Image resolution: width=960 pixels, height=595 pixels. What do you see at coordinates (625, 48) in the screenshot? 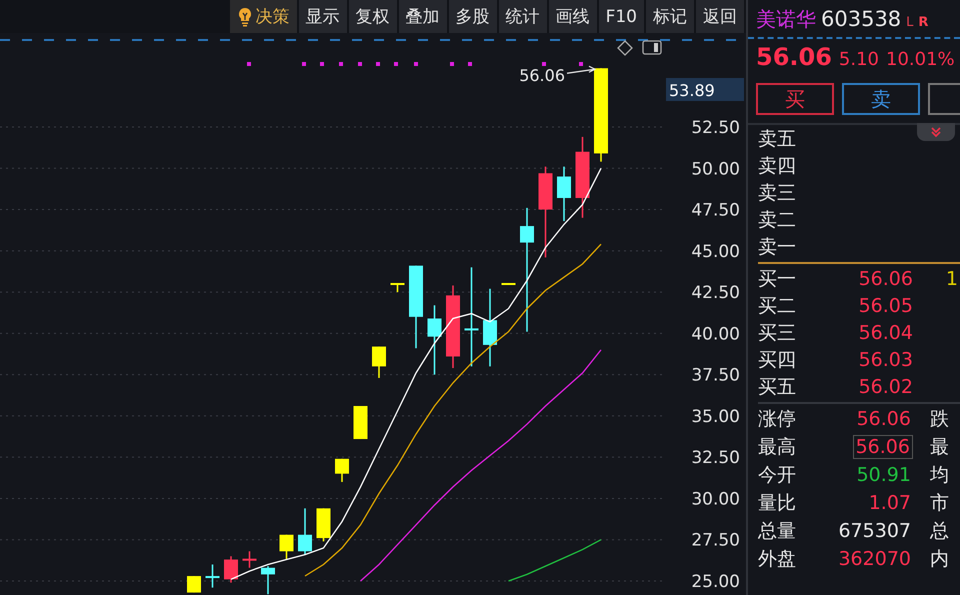
I see `diamond-icon` at bounding box center [625, 48].